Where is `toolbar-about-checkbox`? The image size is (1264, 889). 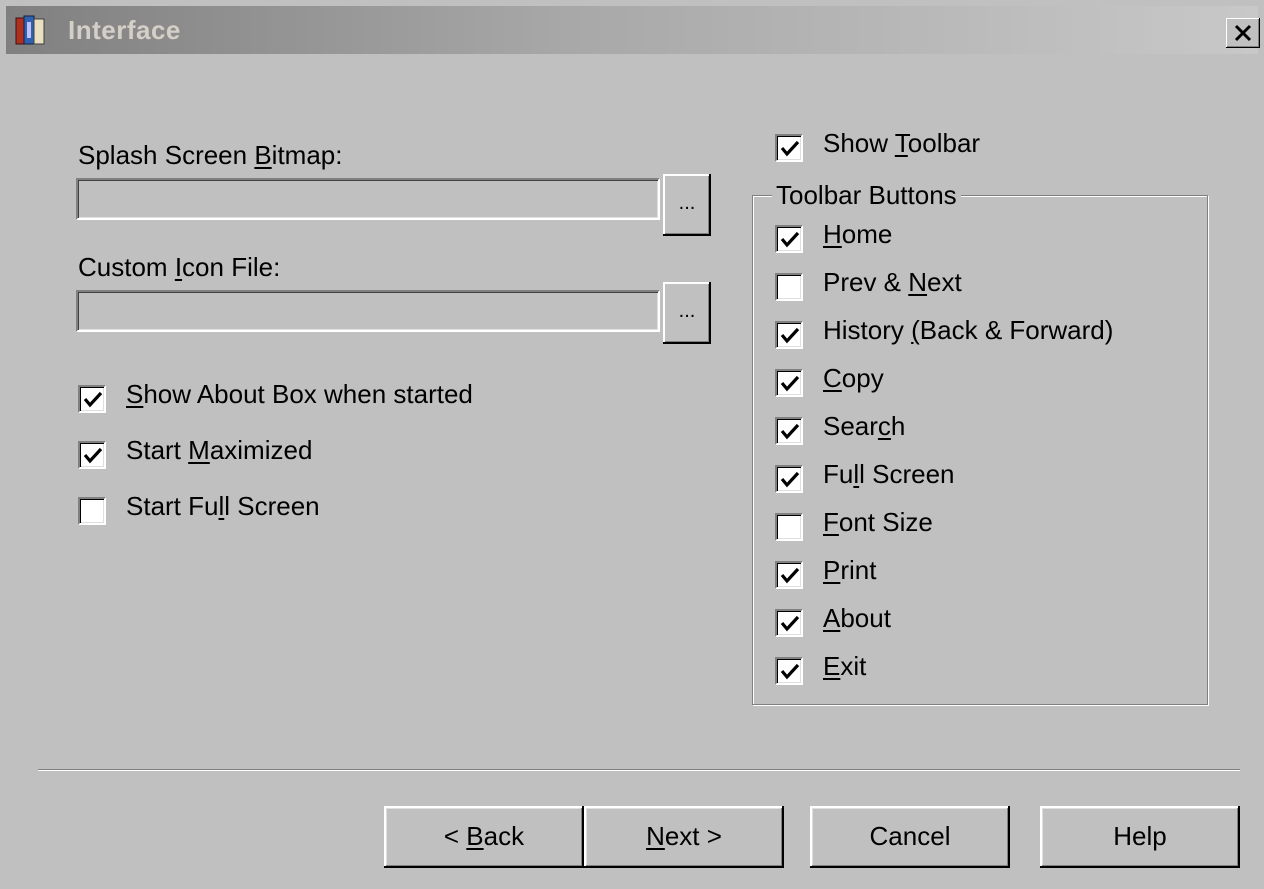
toolbar-about-checkbox is located at coordinates (789, 623).